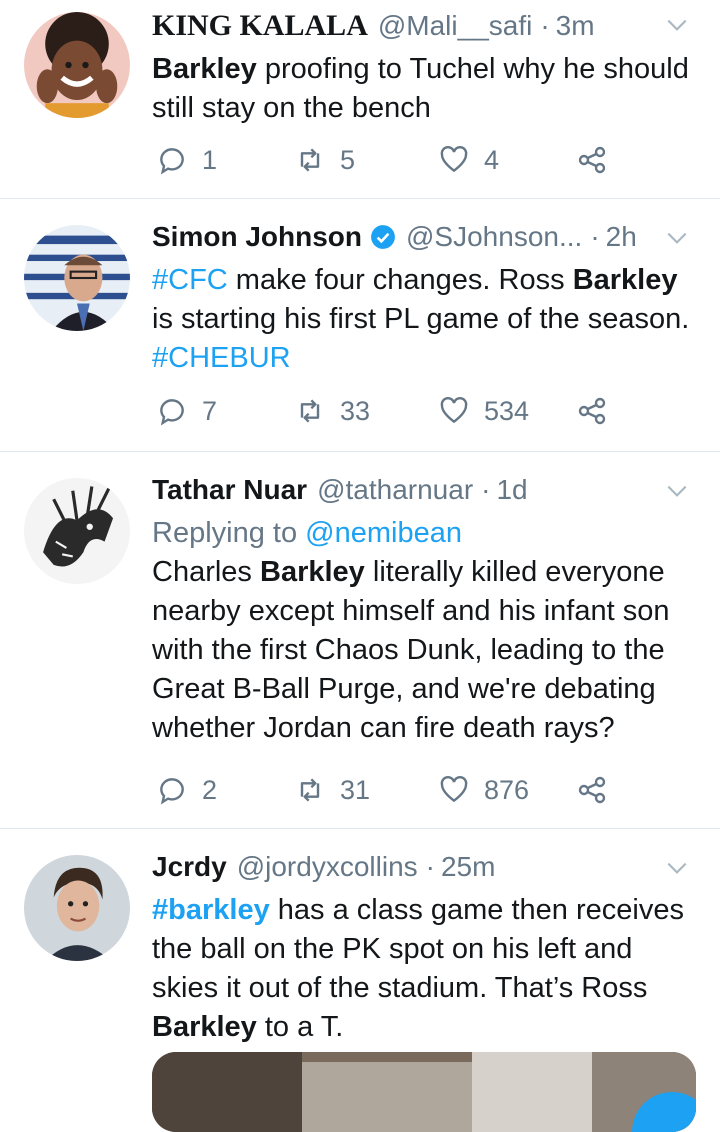 This screenshot has width=720, height=1132. I want to click on reply-count: 2, so click(210, 789).